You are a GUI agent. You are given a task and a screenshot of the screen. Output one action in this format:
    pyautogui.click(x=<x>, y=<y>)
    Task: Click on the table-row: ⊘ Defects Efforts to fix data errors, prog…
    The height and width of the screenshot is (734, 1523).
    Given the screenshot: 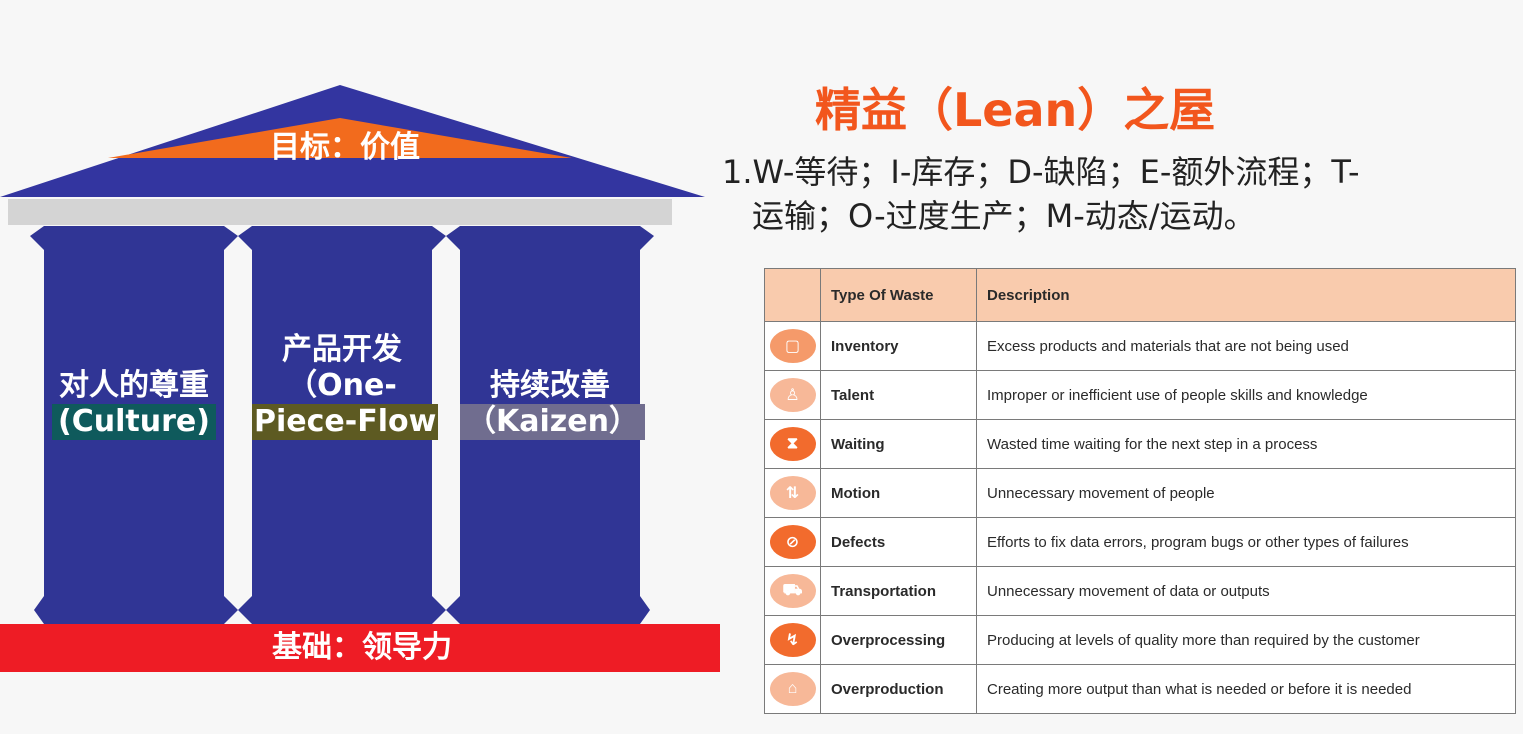 What is the action you would take?
    pyautogui.click(x=1140, y=542)
    